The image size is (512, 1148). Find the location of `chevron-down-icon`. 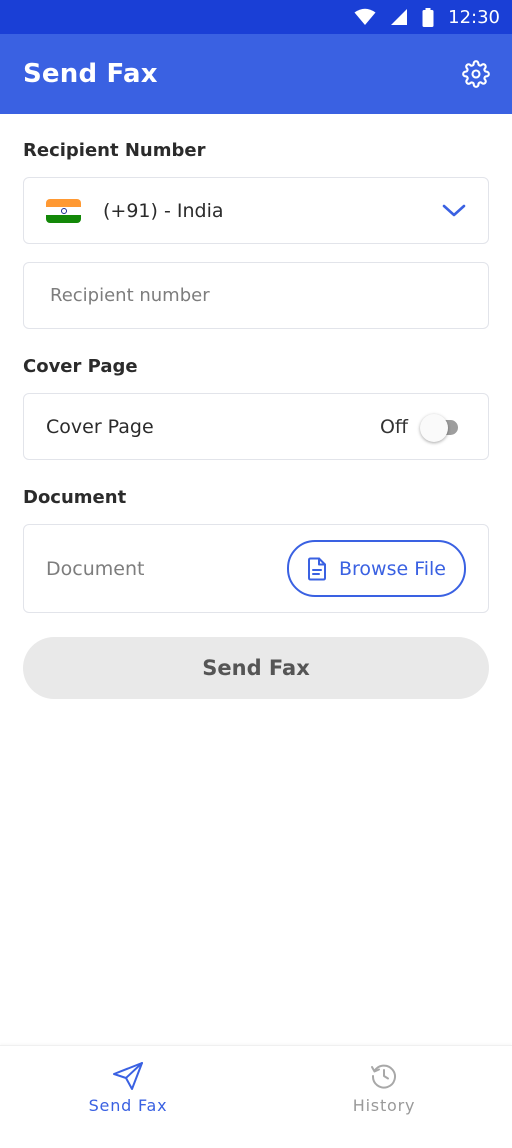

chevron-down-icon is located at coordinates (454, 211).